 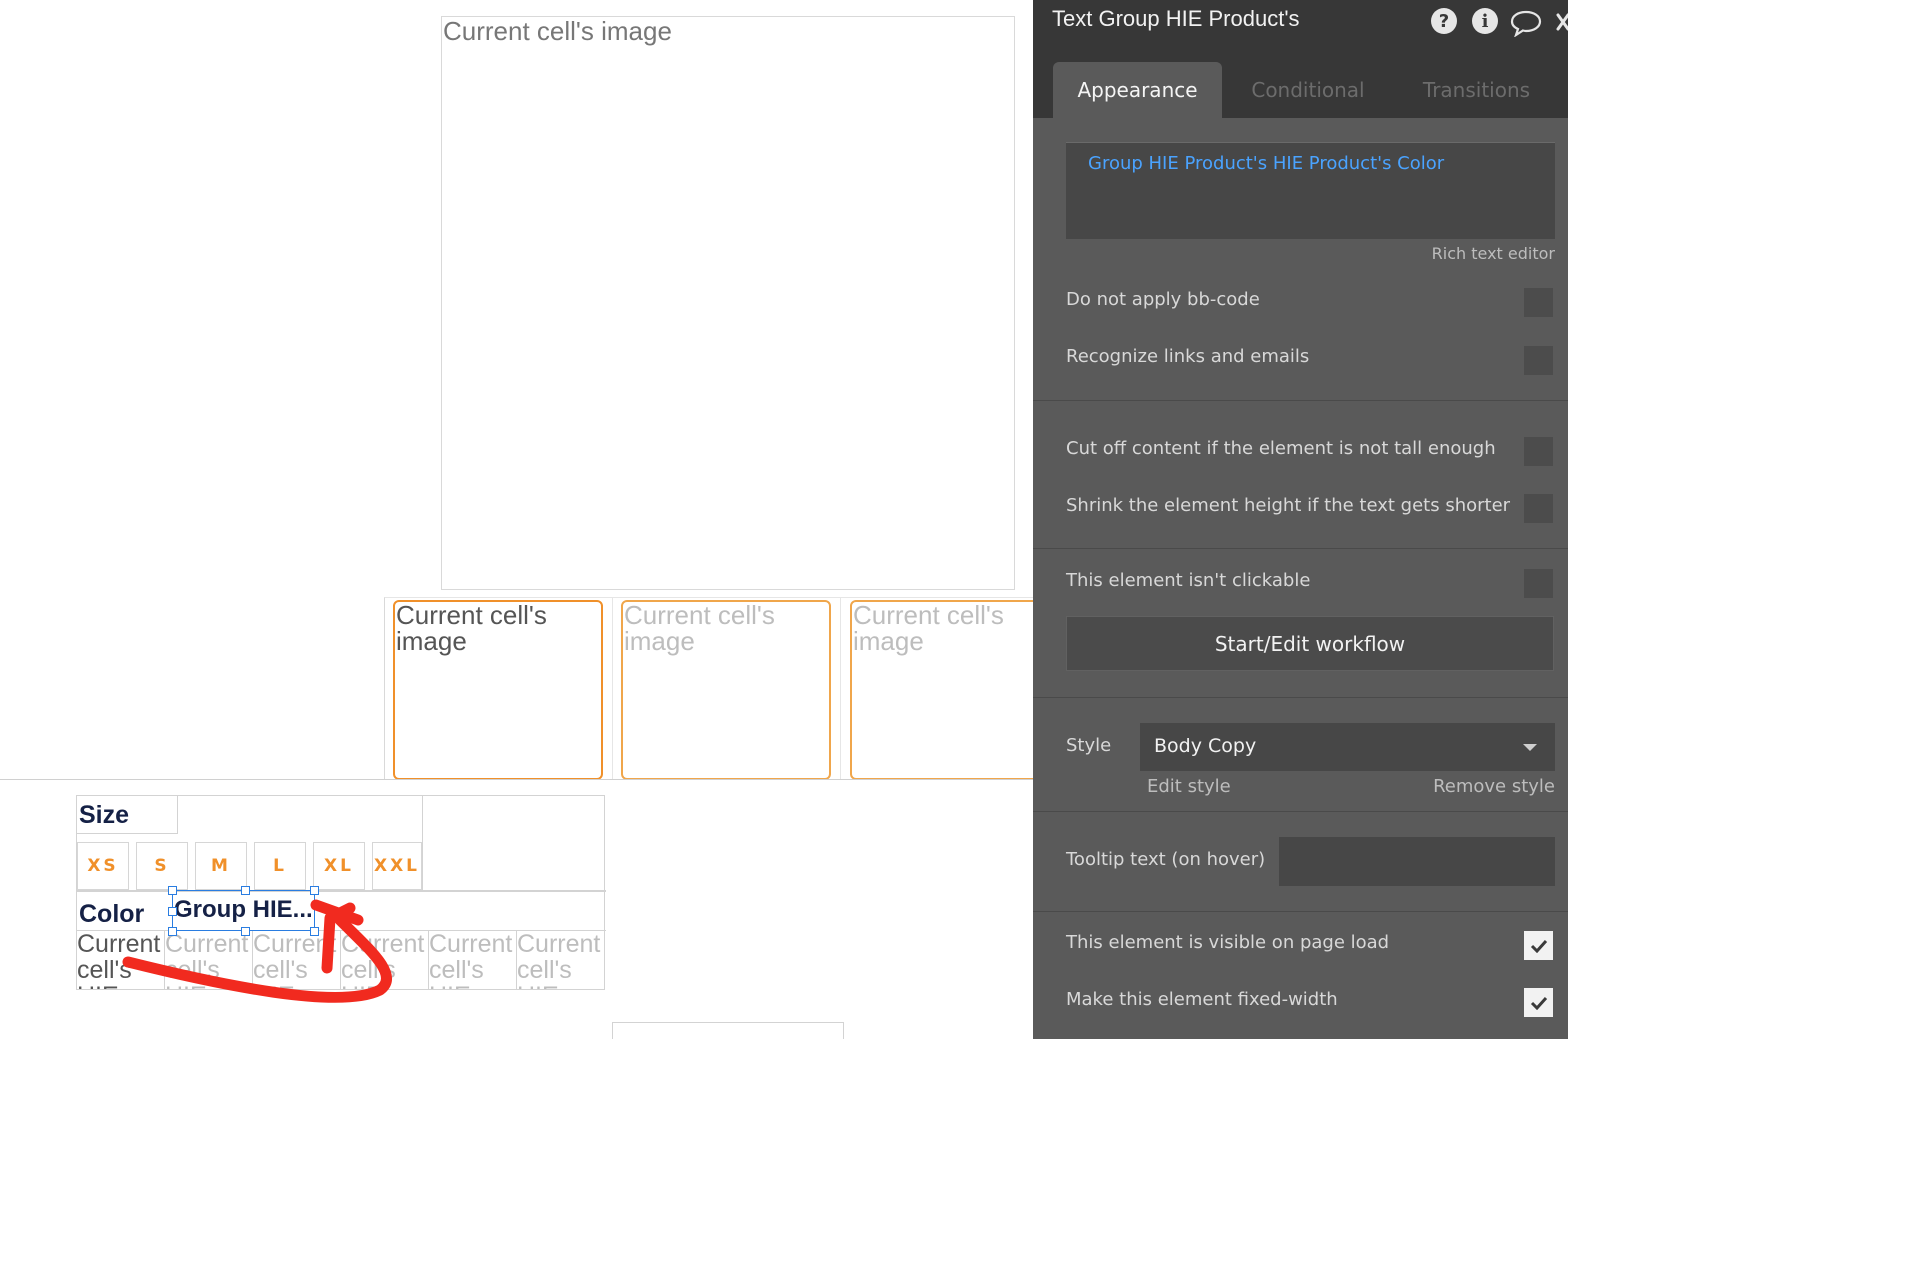 I want to click on variant-separator, so click(x=341, y=891).